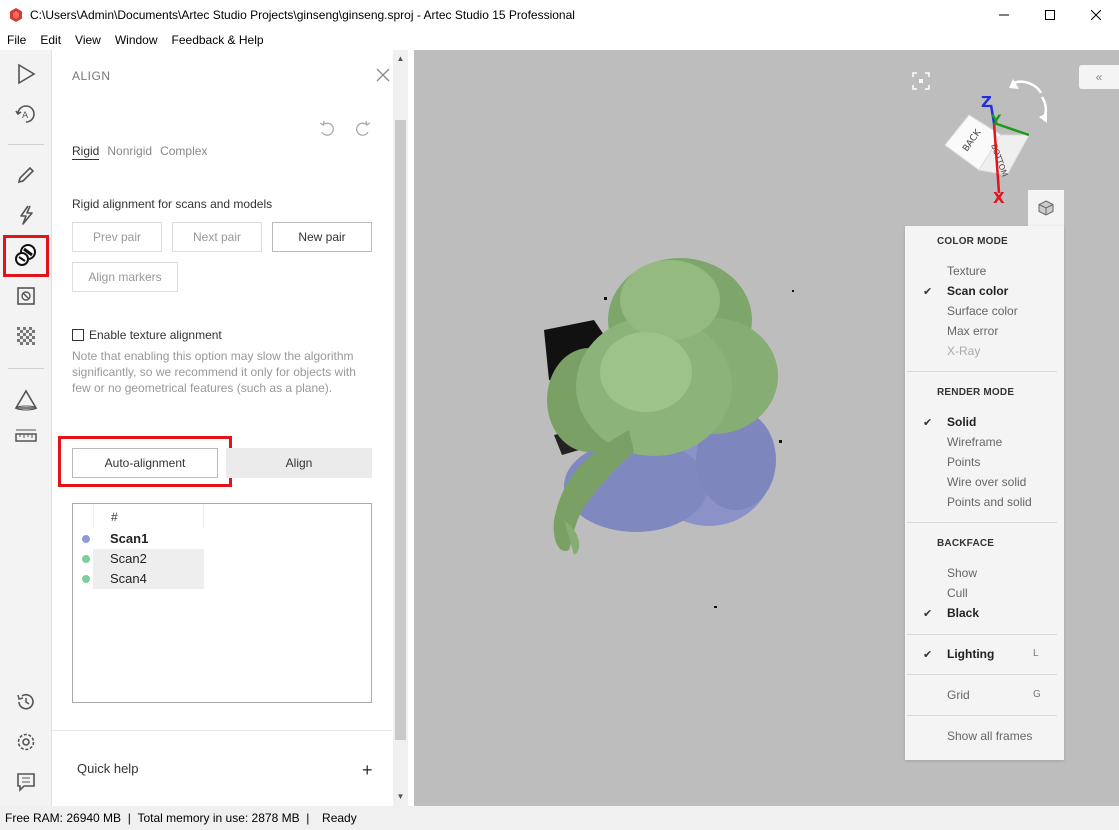 Image resolution: width=1119 pixels, height=830 pixels. Describe the element at coordinates (982, 311) in the screenshot. I see `color-mode-surface-color: Surface color` at that location.